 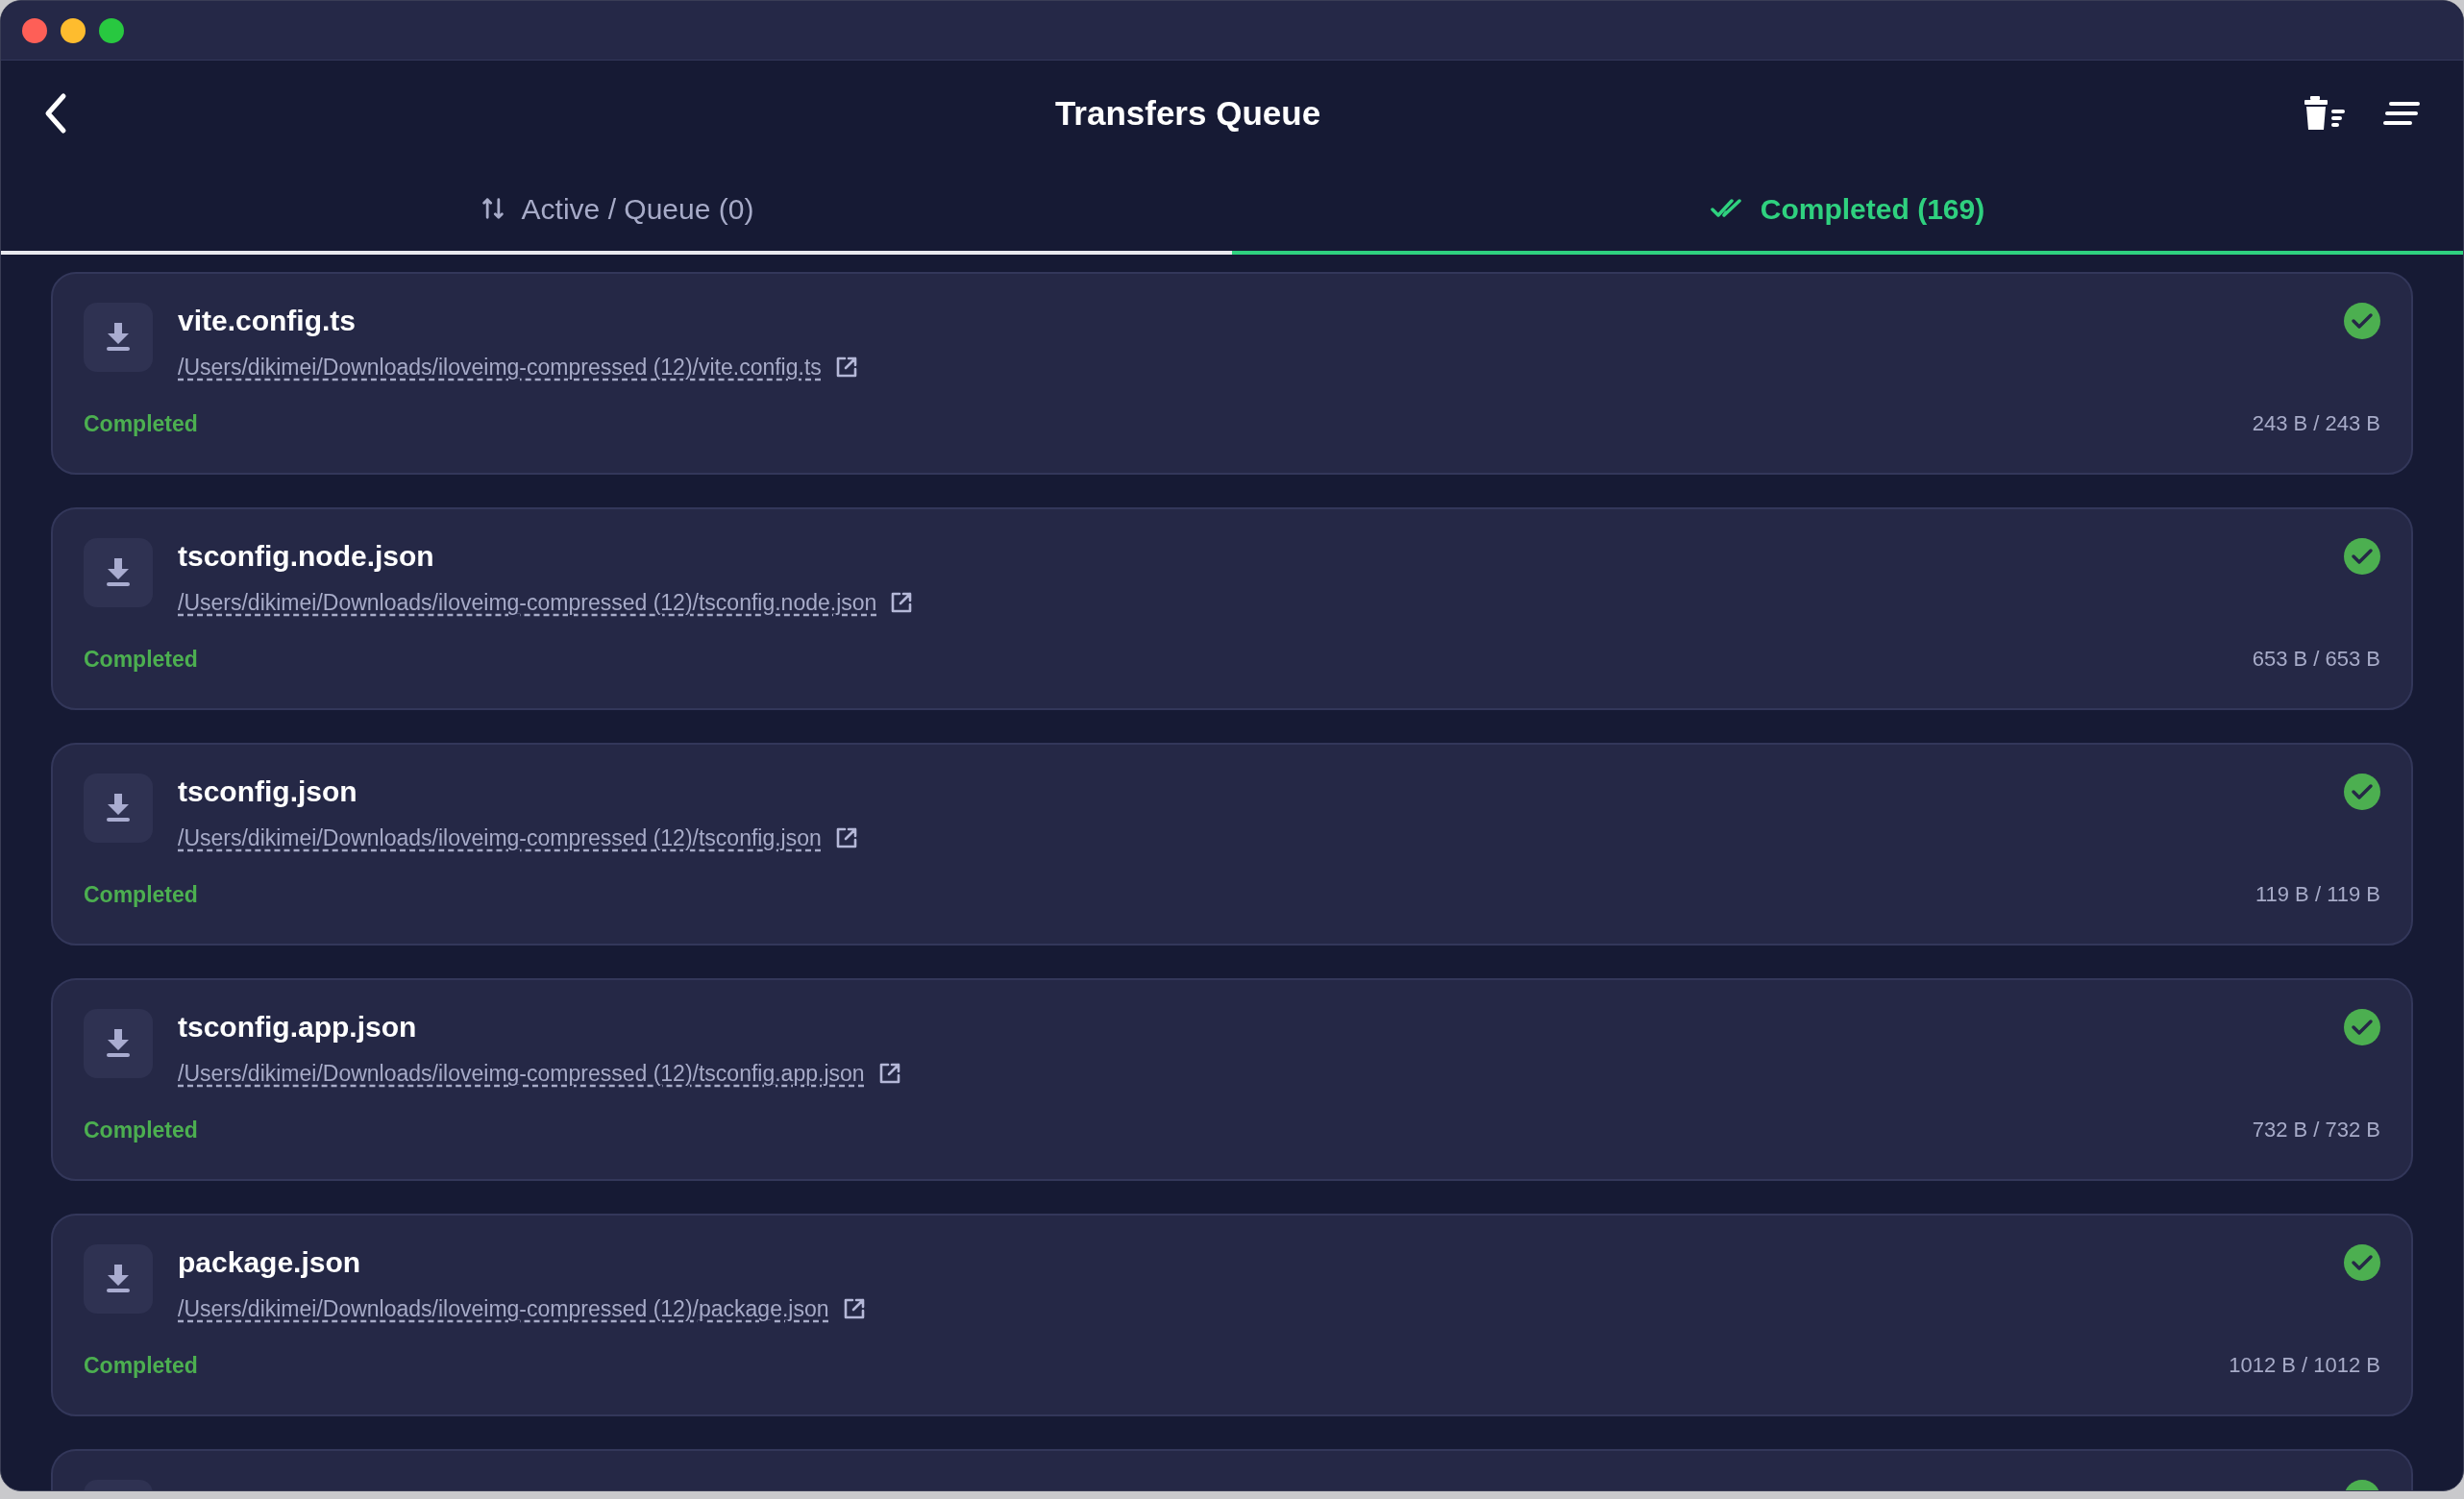 I want to click on file-name: tsconfig.app.json, so click(x=298, y=1027).